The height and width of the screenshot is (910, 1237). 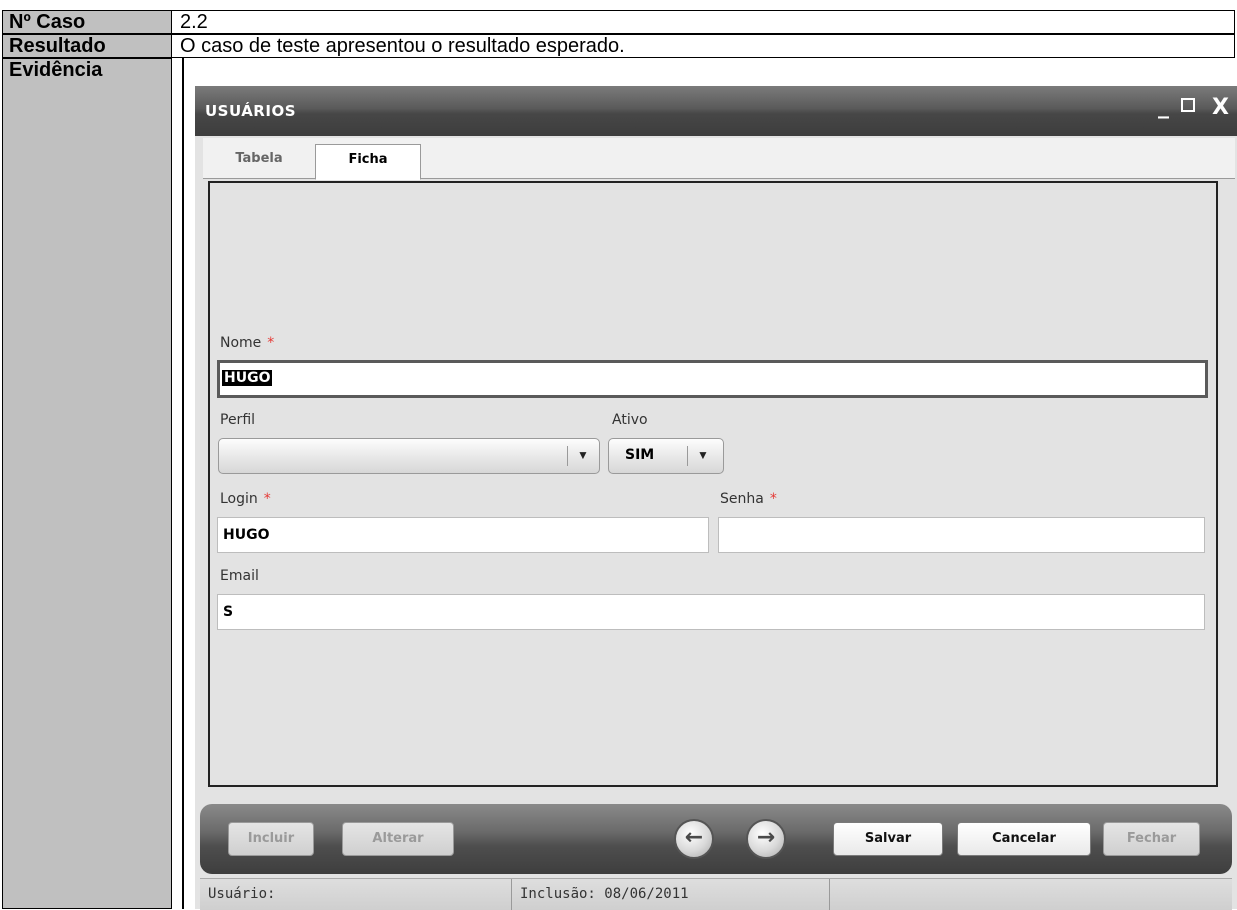 What do you see at coordinates (712, 379) in the screenshot?
I see `nome-field: HUGO` at bounding box center [712, 379].